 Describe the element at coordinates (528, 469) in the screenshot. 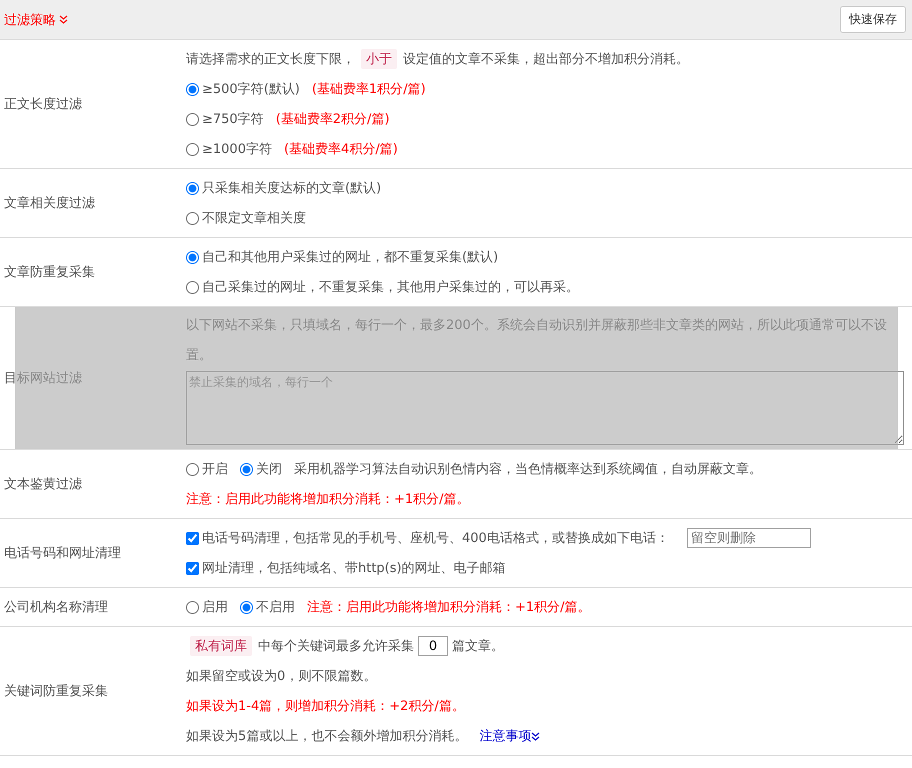

I see `description-text: 采用机器学习算法自动识别色情内容，当色情概率达到系统阈值，自动屏蔽文章。` at that location.